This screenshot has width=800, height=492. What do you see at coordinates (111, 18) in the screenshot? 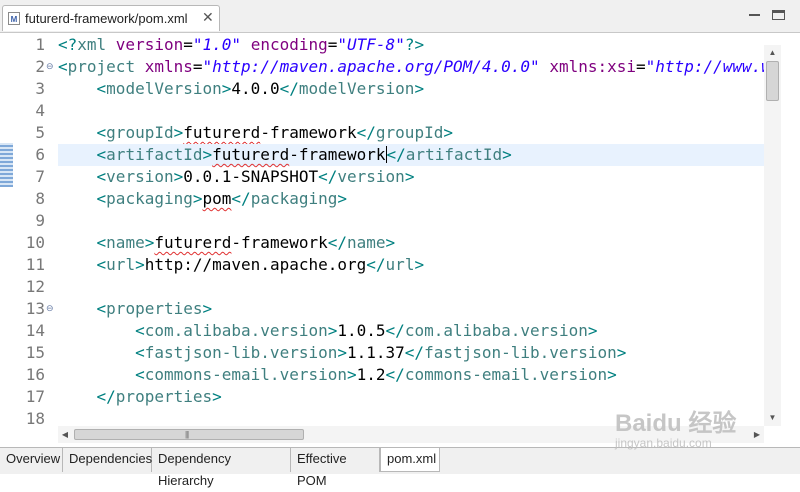
I see `editor-tab-pom-xml: M futurerd-framework/pom.xml ✕` at bounding box center [111, 18].